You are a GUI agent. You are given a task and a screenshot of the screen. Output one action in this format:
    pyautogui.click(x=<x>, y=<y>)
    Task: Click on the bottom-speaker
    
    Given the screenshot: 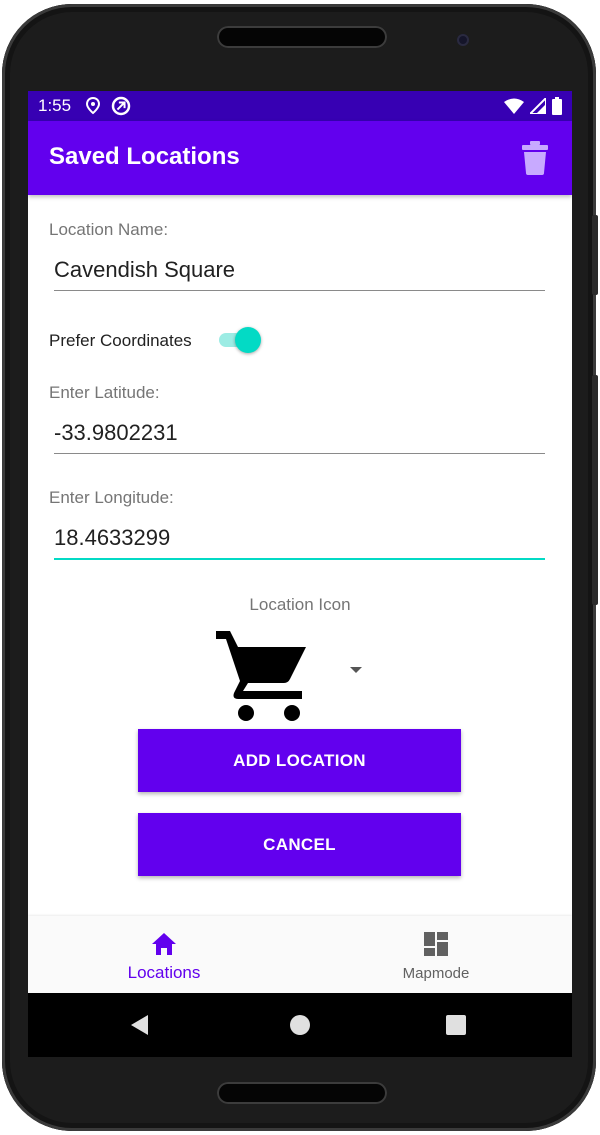 What is the action you would take?
    pyautogui.click(x=302, y=1093)
    